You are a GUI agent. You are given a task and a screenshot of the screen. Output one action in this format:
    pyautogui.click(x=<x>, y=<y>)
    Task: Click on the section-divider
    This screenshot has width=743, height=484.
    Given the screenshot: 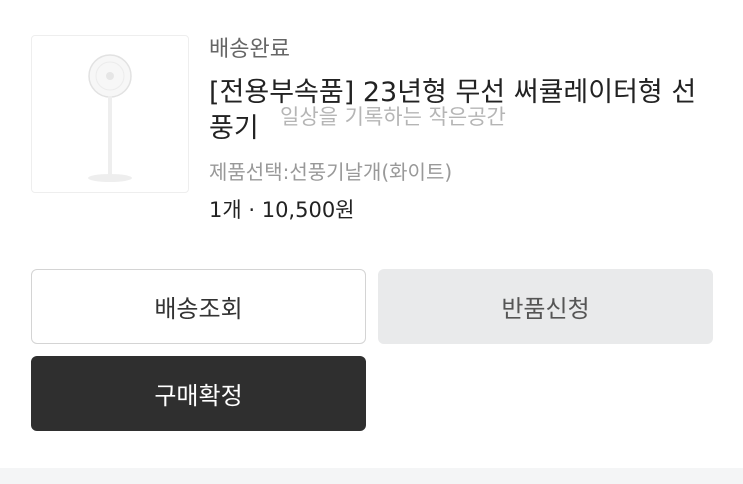 What is the action you would take?
    pyautogui.click(x=371, y=476)
    